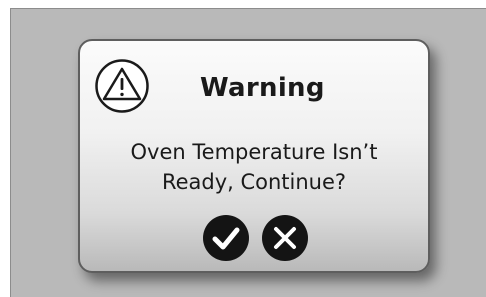  I want to click on checkmark-icon, so click(226, 238).